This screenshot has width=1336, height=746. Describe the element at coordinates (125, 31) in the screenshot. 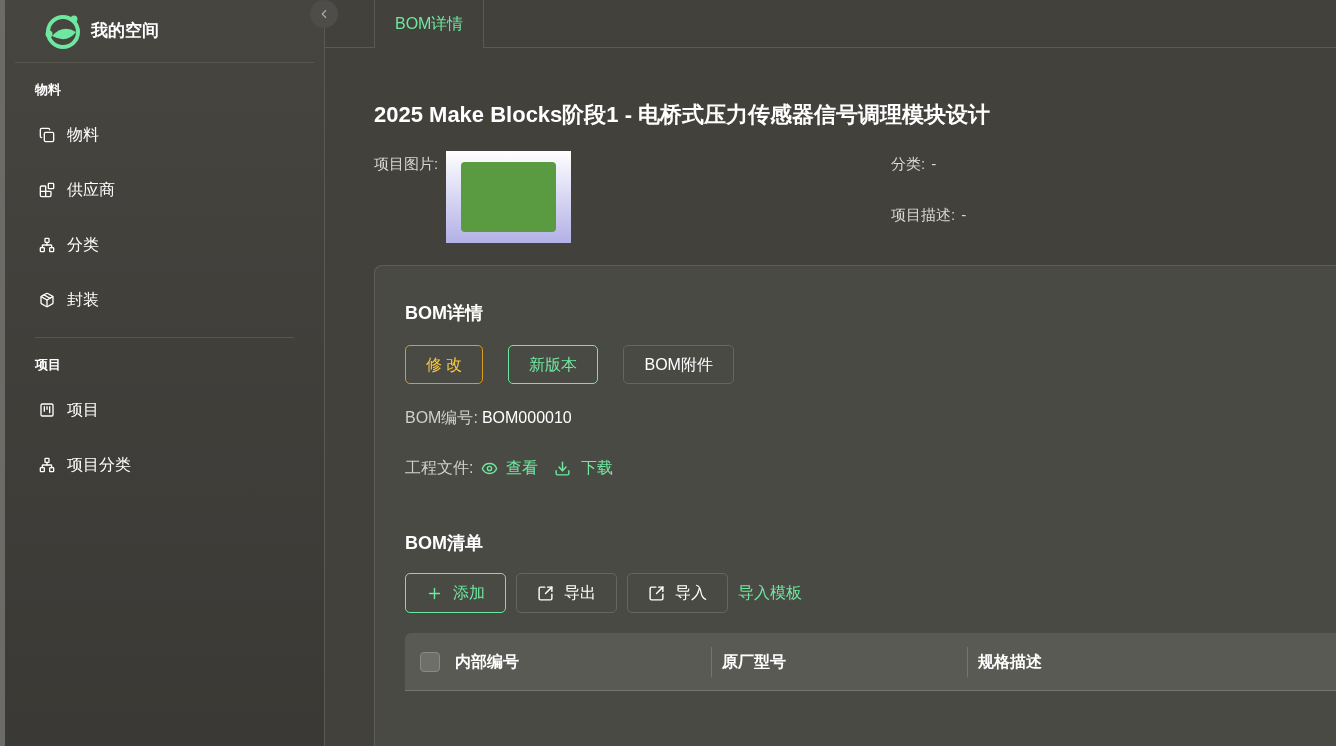

I see `workspace-title: 我的空间` at that location.